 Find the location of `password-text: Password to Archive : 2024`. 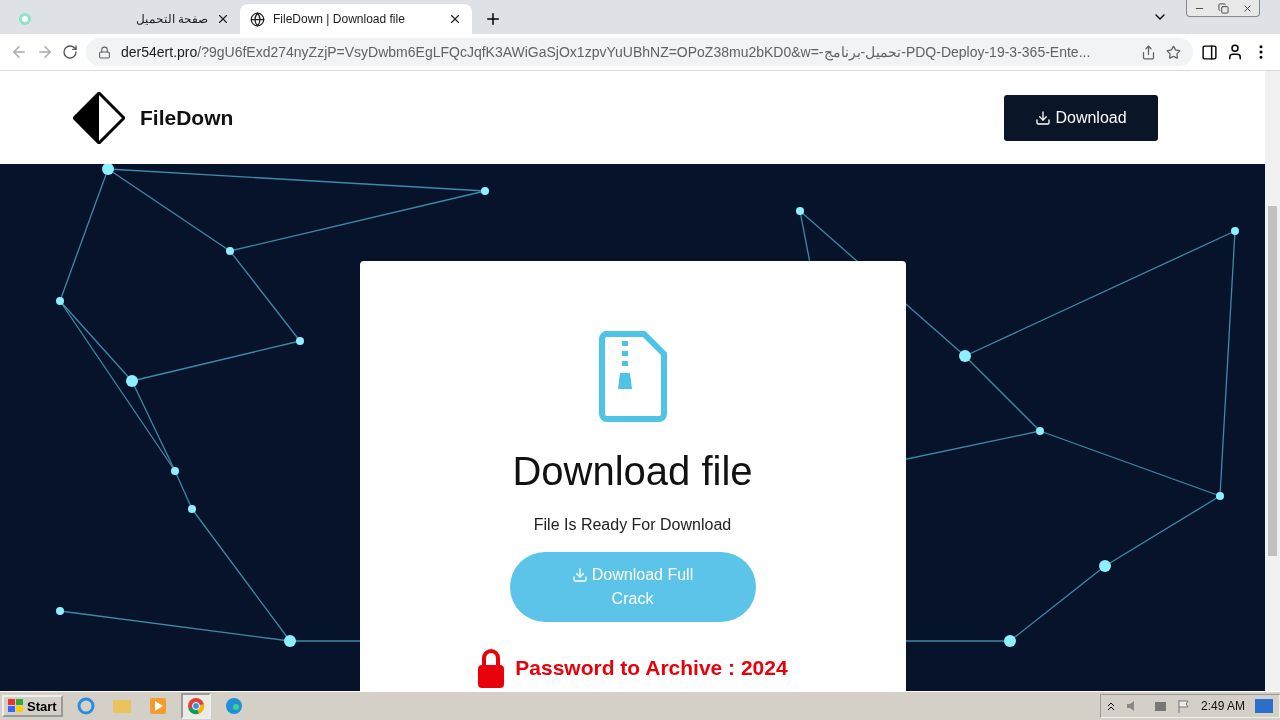

password-text: Password to Archive : 2024 is located at coordinates (651, 668).